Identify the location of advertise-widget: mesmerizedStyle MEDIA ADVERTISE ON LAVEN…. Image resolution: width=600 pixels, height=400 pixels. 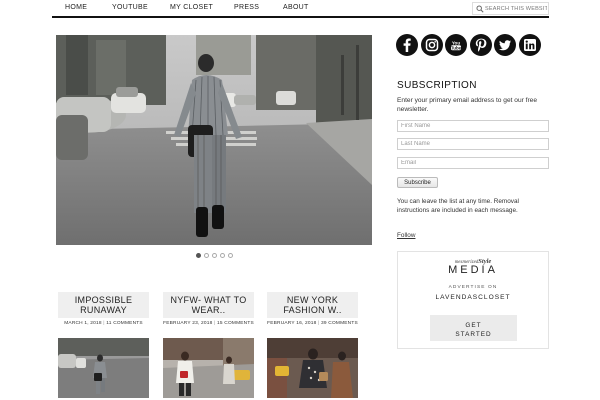
(473, 300).